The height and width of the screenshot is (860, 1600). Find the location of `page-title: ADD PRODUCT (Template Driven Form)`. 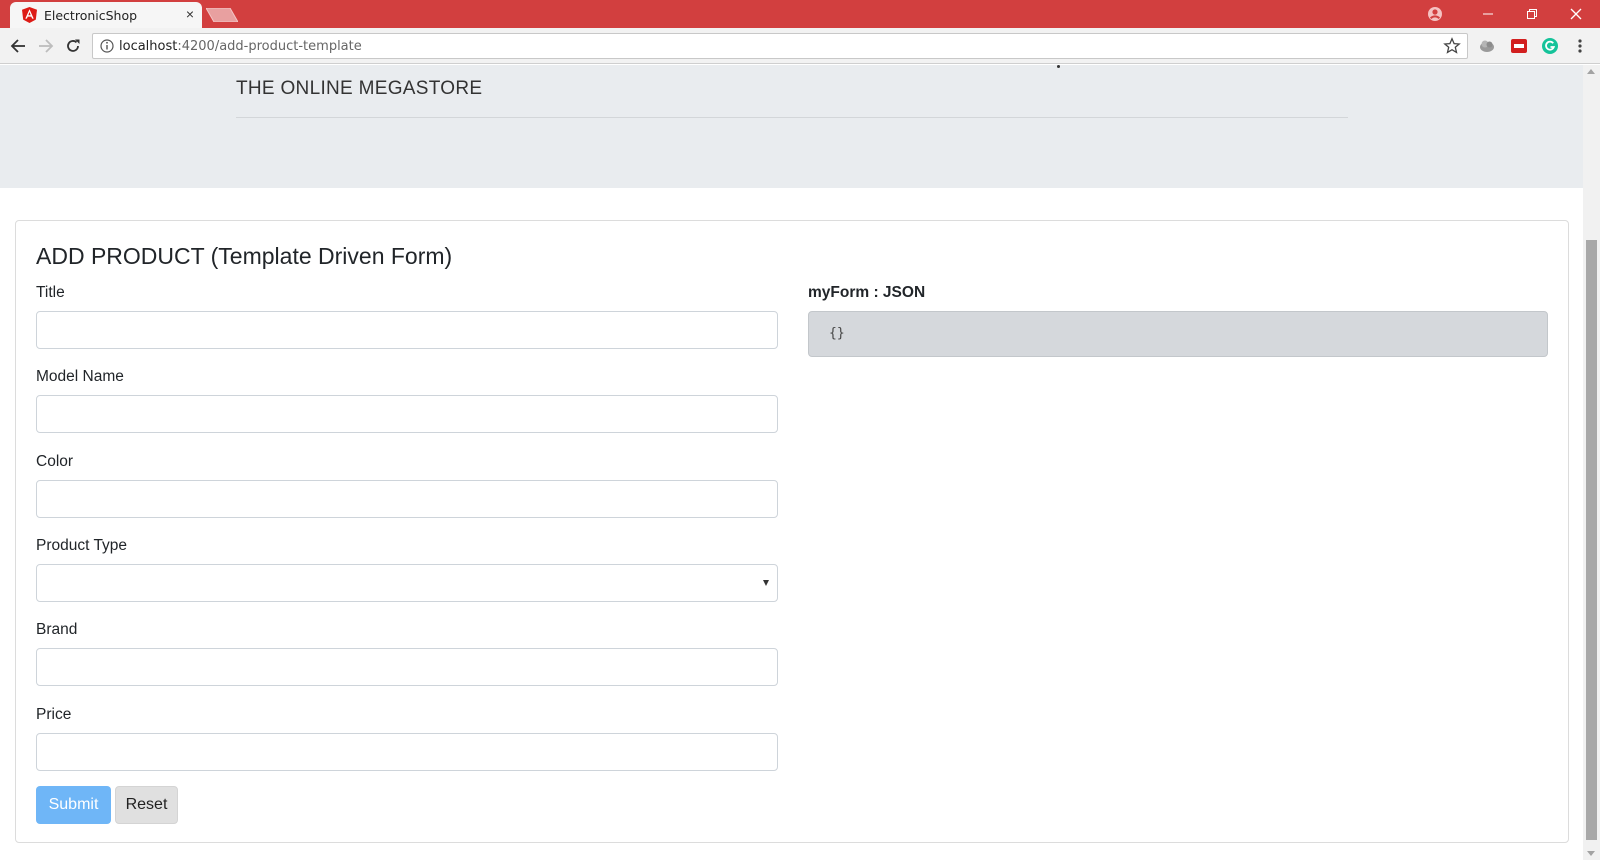

page-title: ADD PRODUCT (Template Driven Form) is located at coordinates (244, 256).